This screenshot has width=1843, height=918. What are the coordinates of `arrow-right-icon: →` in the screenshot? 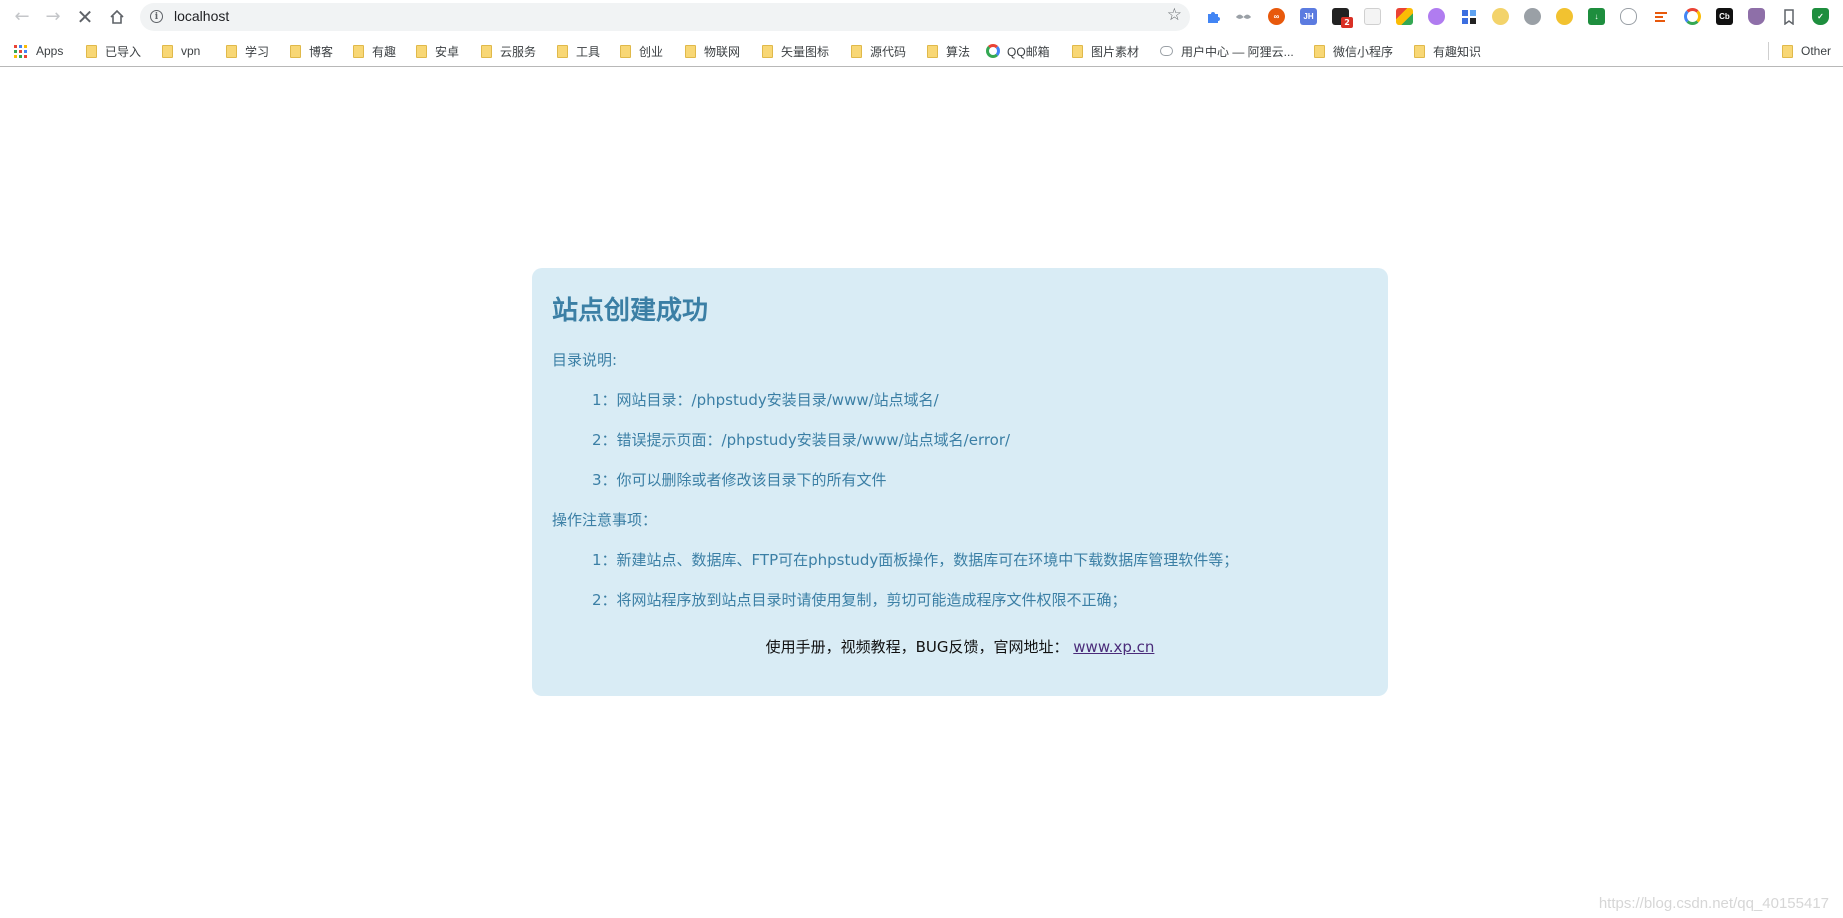 It's located at (53, 16).